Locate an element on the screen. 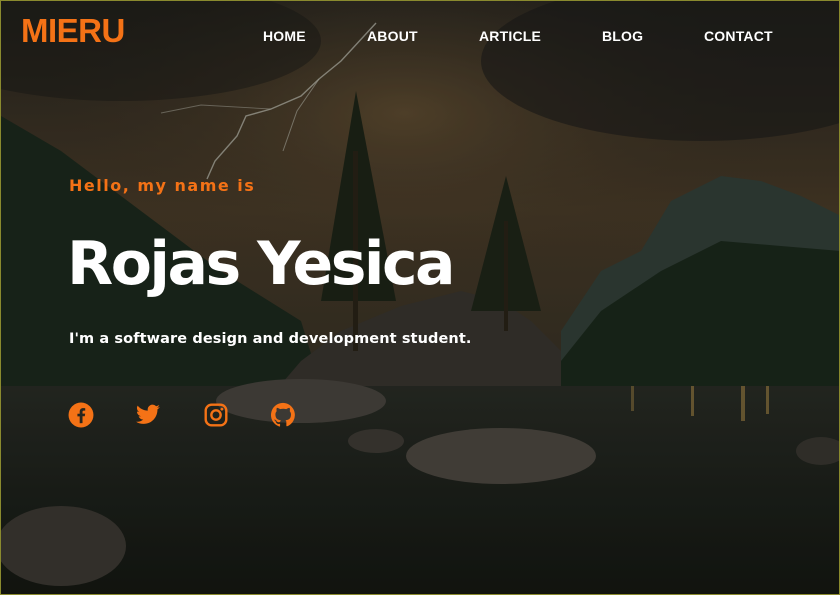 Image resolution: width=840 pixels, height=595 pixels. social-links is located at coordinates (187, 416).